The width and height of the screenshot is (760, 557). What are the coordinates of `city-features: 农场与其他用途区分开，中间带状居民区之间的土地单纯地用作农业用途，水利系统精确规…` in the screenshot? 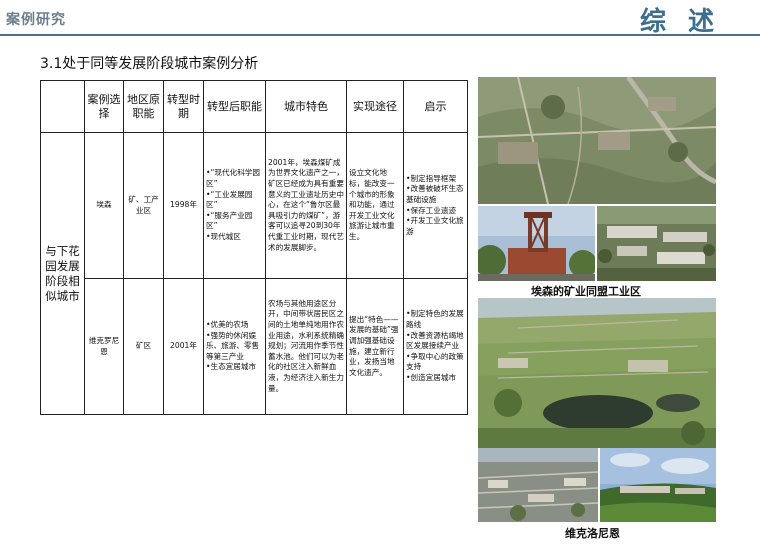 It's located at (306, 346).